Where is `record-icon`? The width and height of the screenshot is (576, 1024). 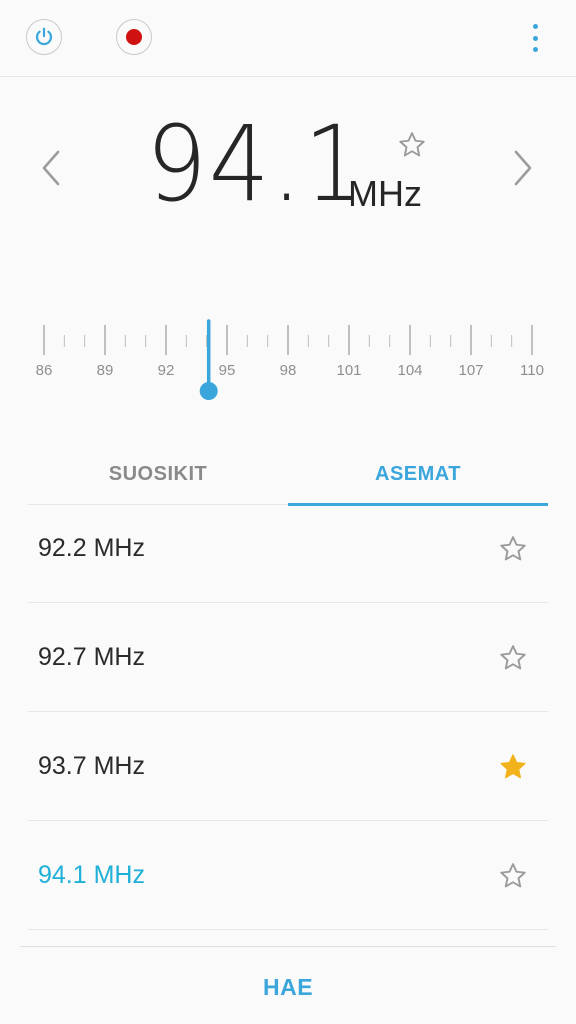
record-icon is located at coordinates (134, 37).